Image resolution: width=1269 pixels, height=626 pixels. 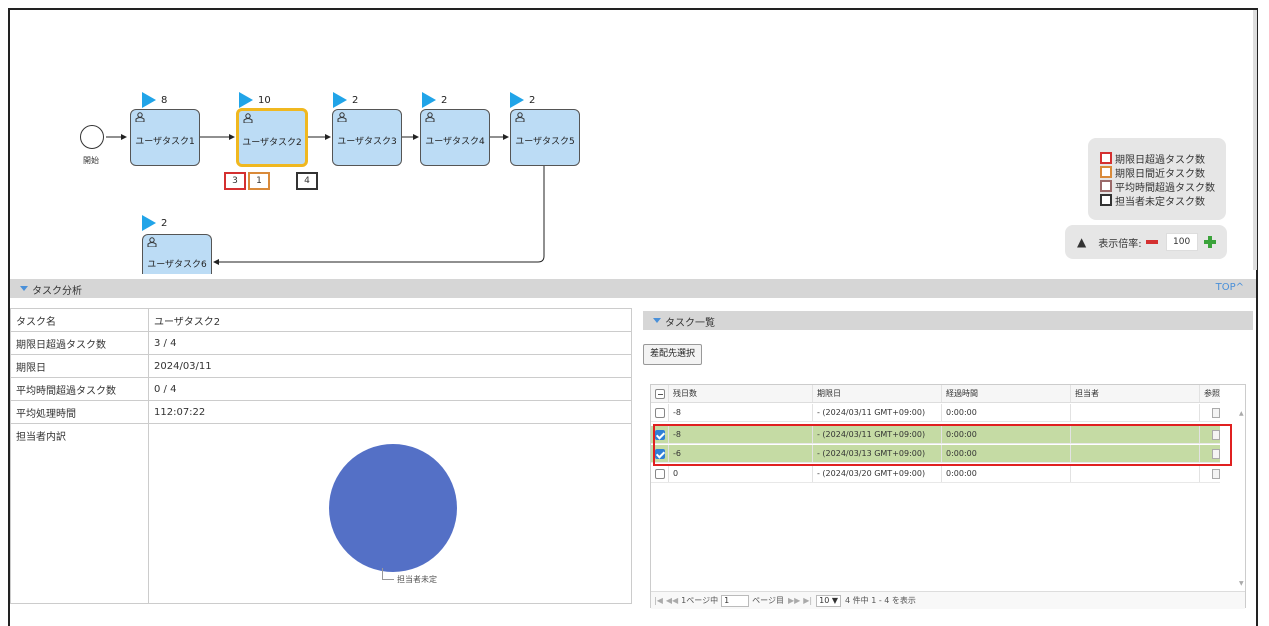 I want to click on due-cell: - (2024/03/11 GMT+09:00), so click(x=877, y=412).